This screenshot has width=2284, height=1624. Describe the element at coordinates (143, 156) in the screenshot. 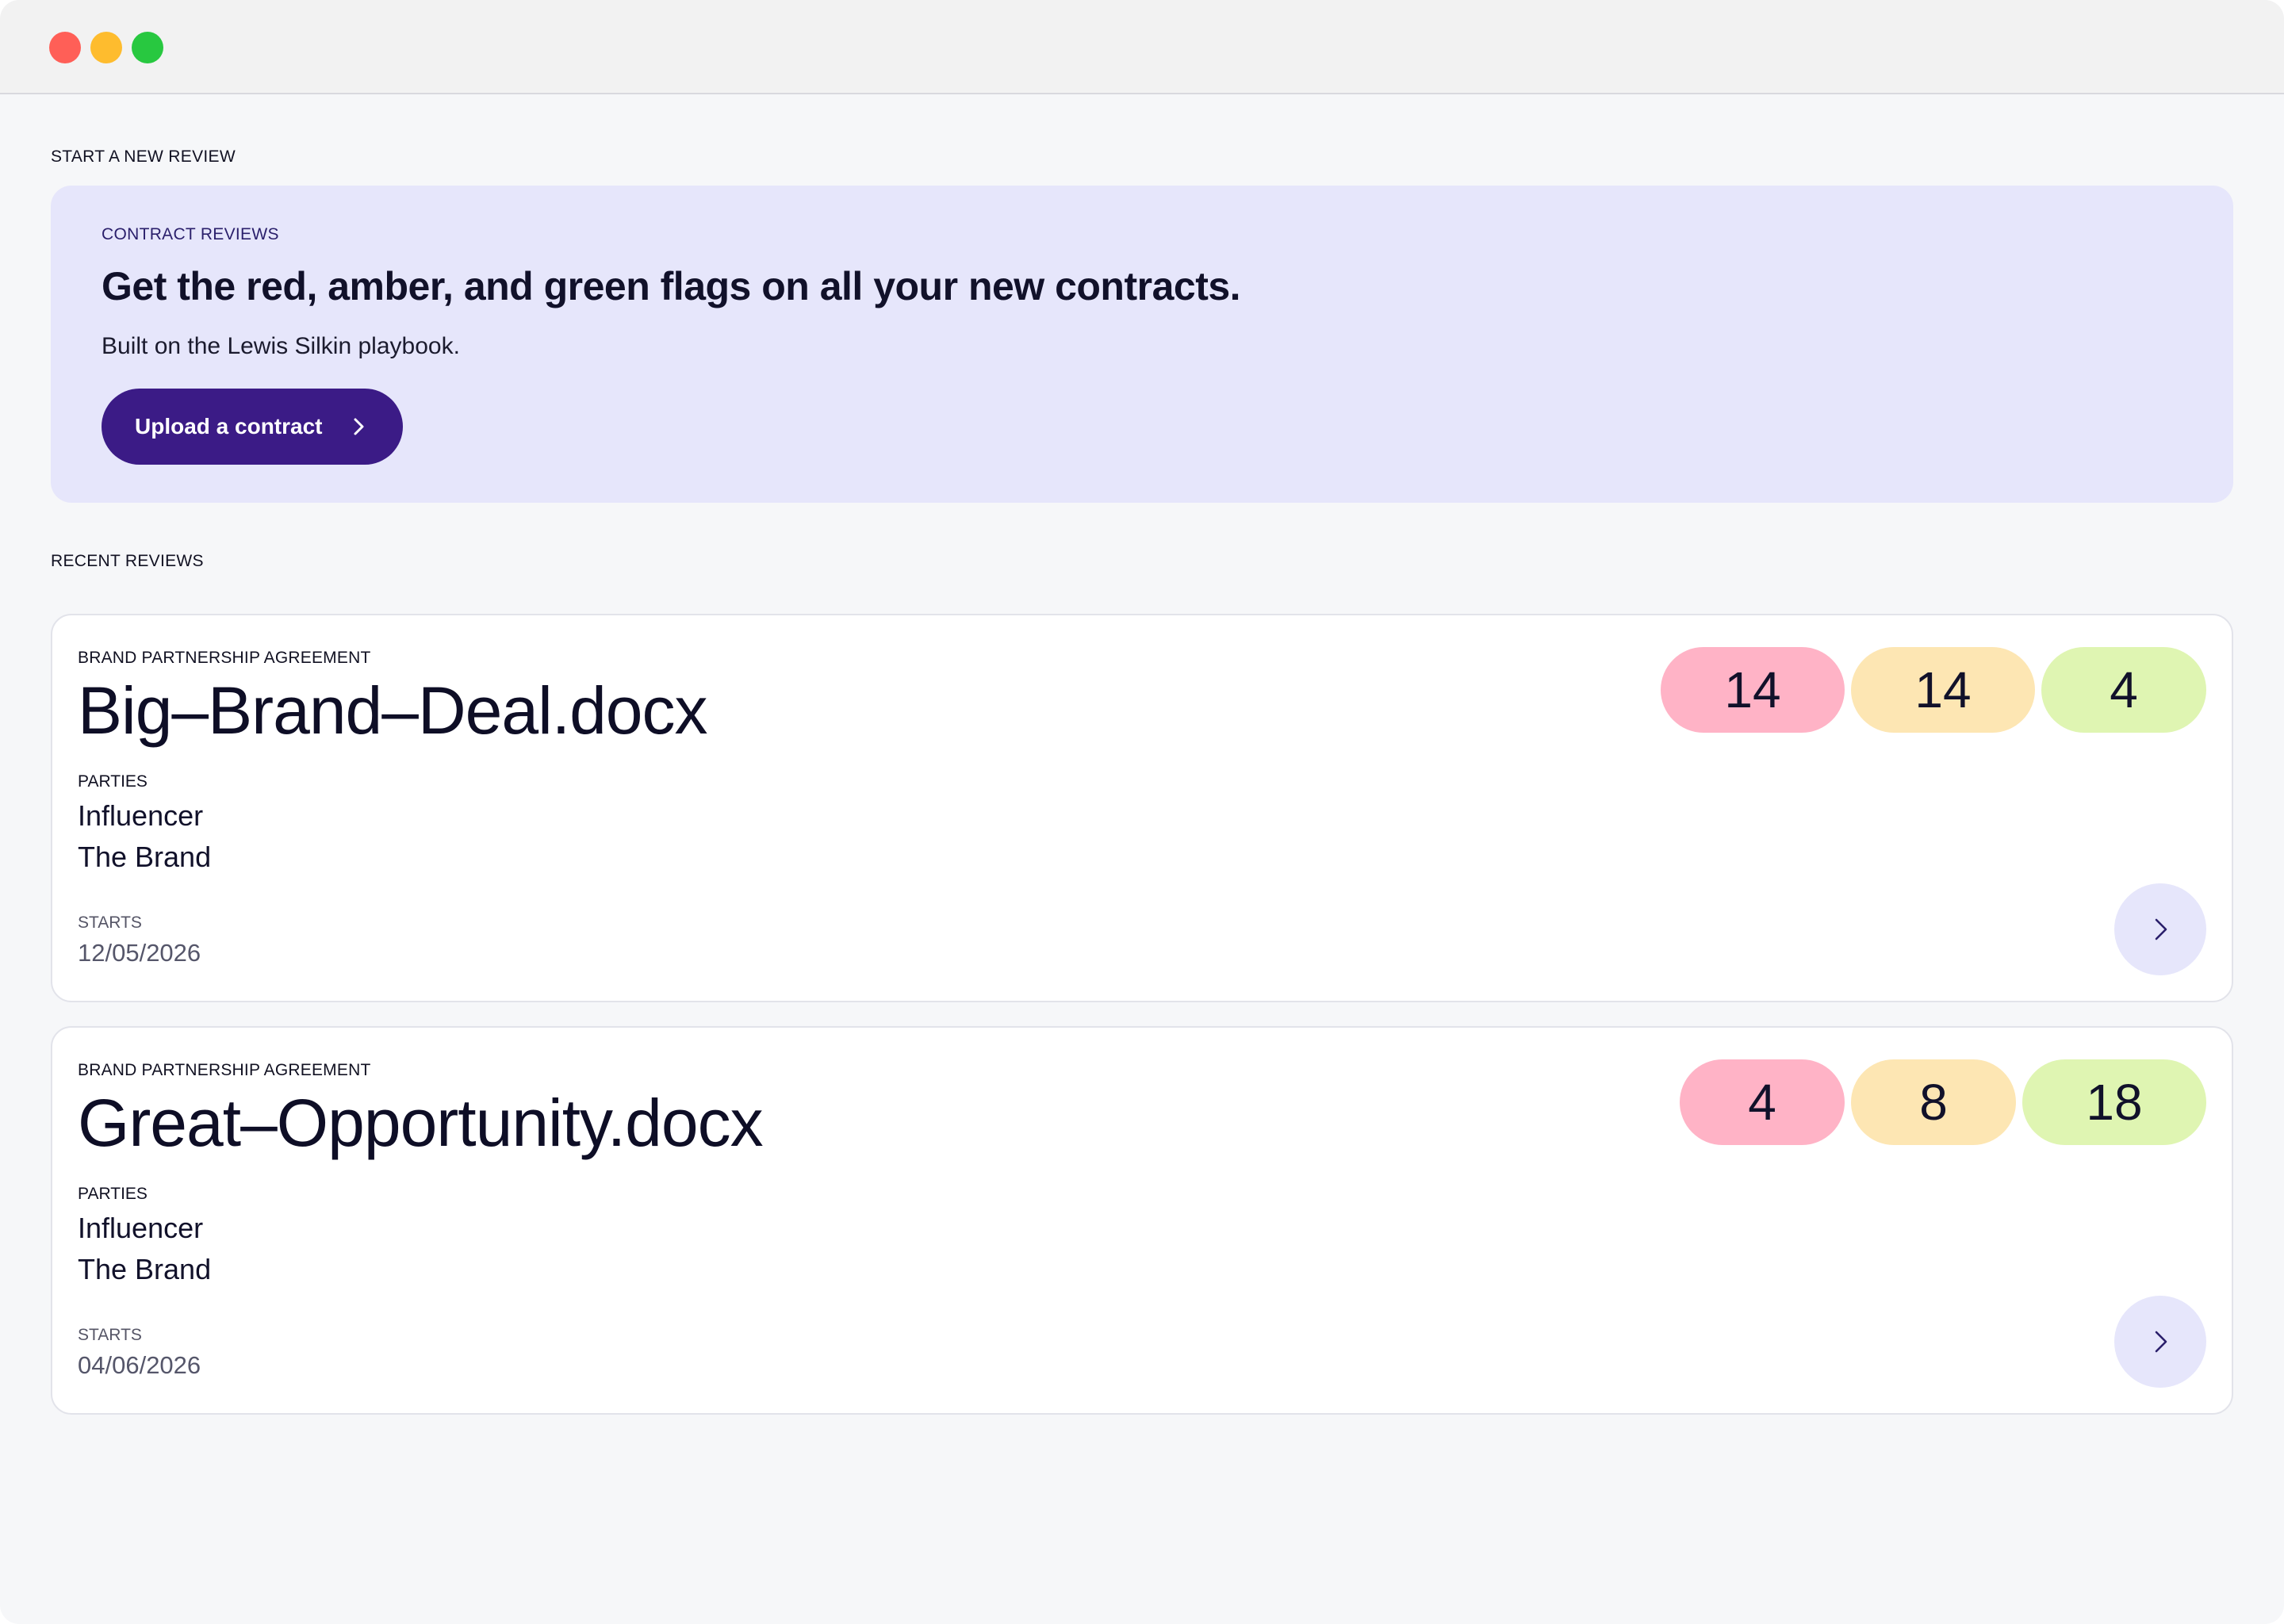

I see `new-review-section-label: START A NEW REVIEW` at that location.